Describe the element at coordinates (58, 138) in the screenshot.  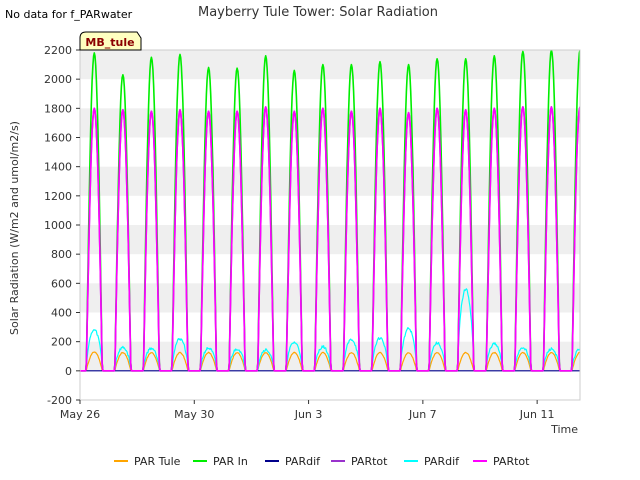
I see `y-tick-label: 1600` at that location.